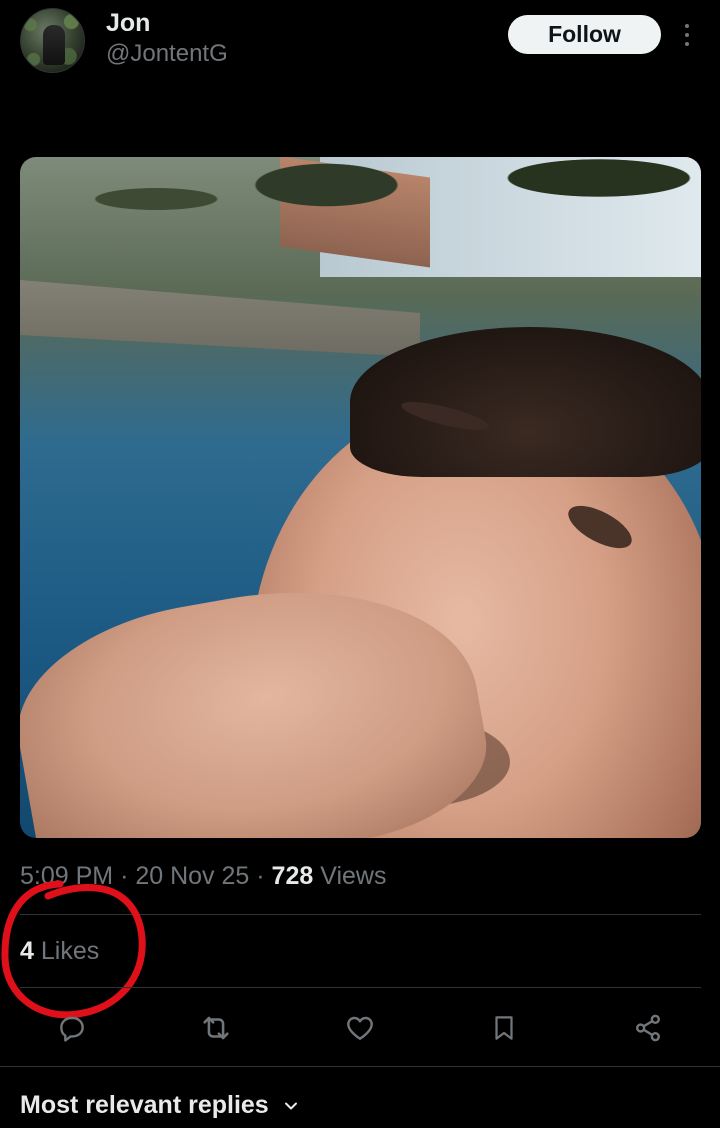 Image resolution: width=720 pixels, height=1128 pixels. I want to click on views-count: 728, so click(292, 876).